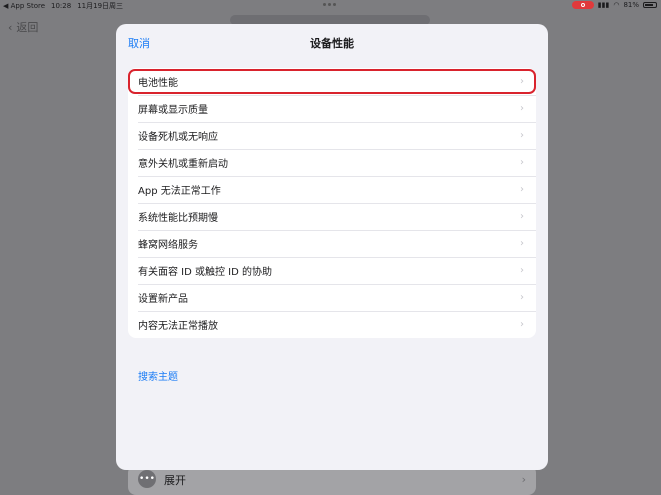 This screenshot has width=661, height=495. Describe the element at coordinates (631, 5) in the screenshot. I see `battery-percent: 81%` at that location.